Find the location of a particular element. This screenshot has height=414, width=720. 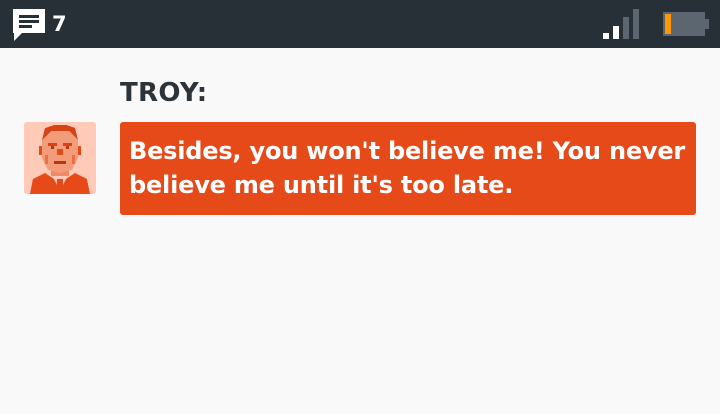

message-indicator: 7 is located at coordinates (42, 25).